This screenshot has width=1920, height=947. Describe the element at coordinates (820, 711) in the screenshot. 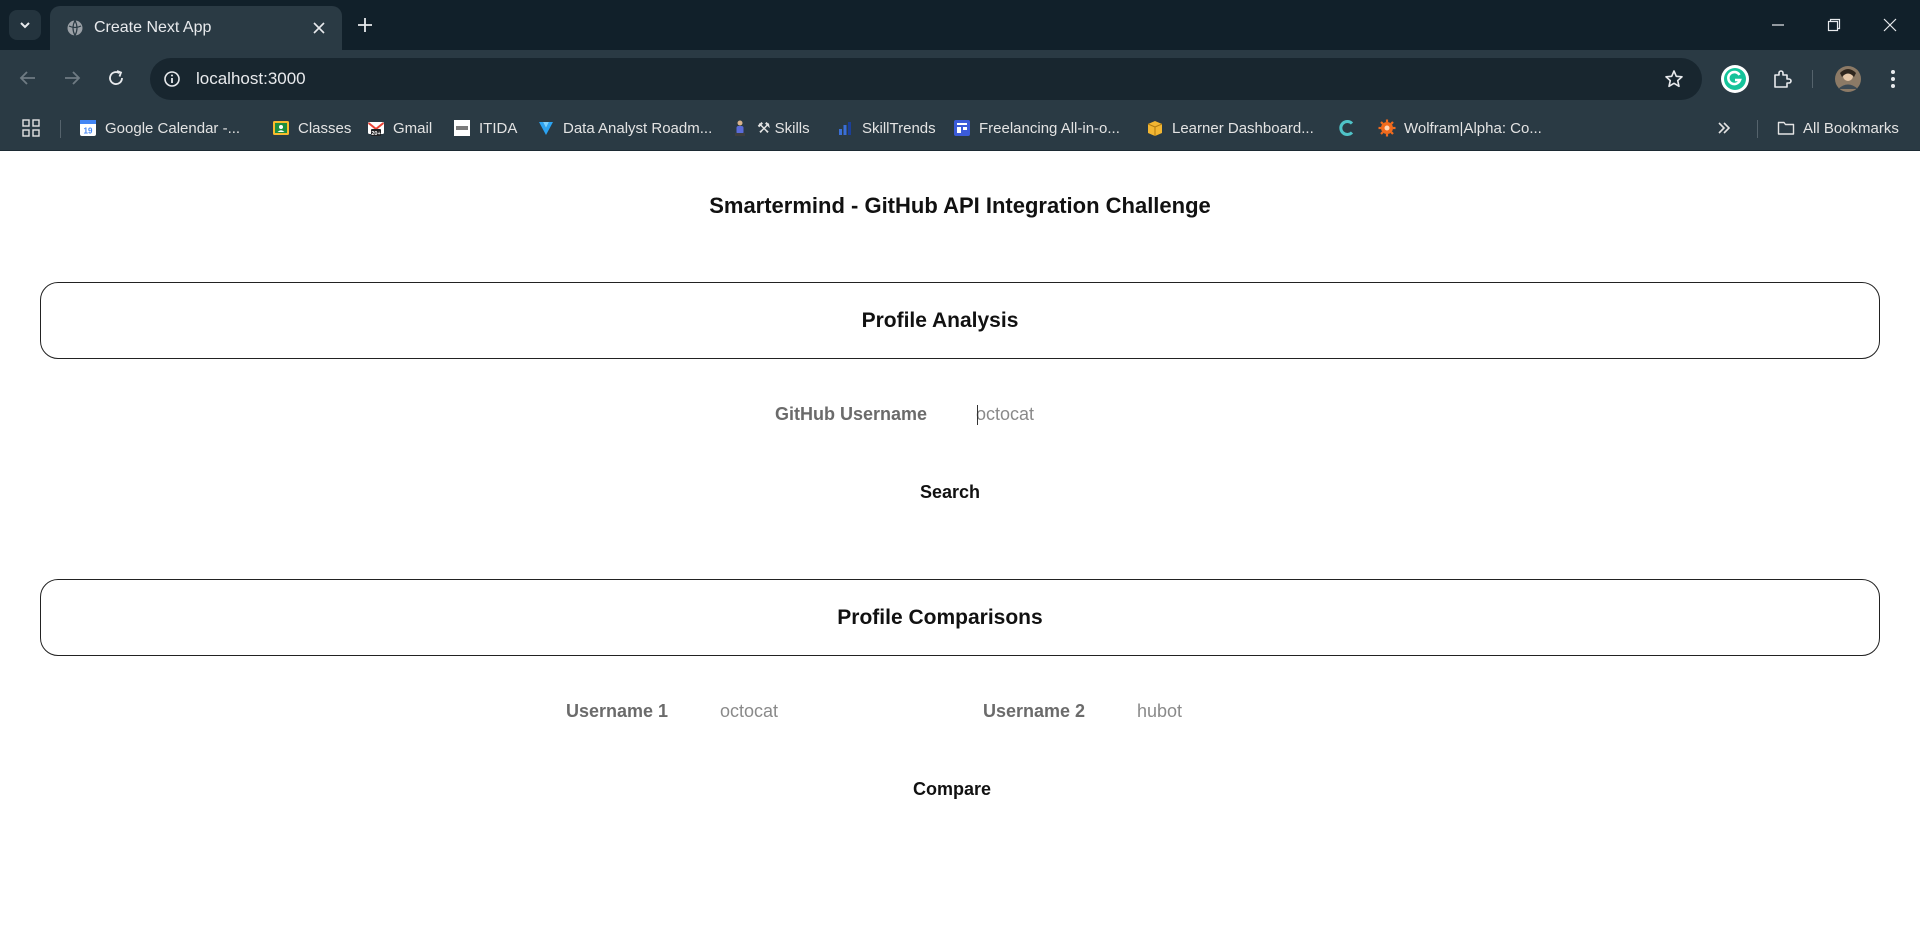

I see `username1-input` at that location.